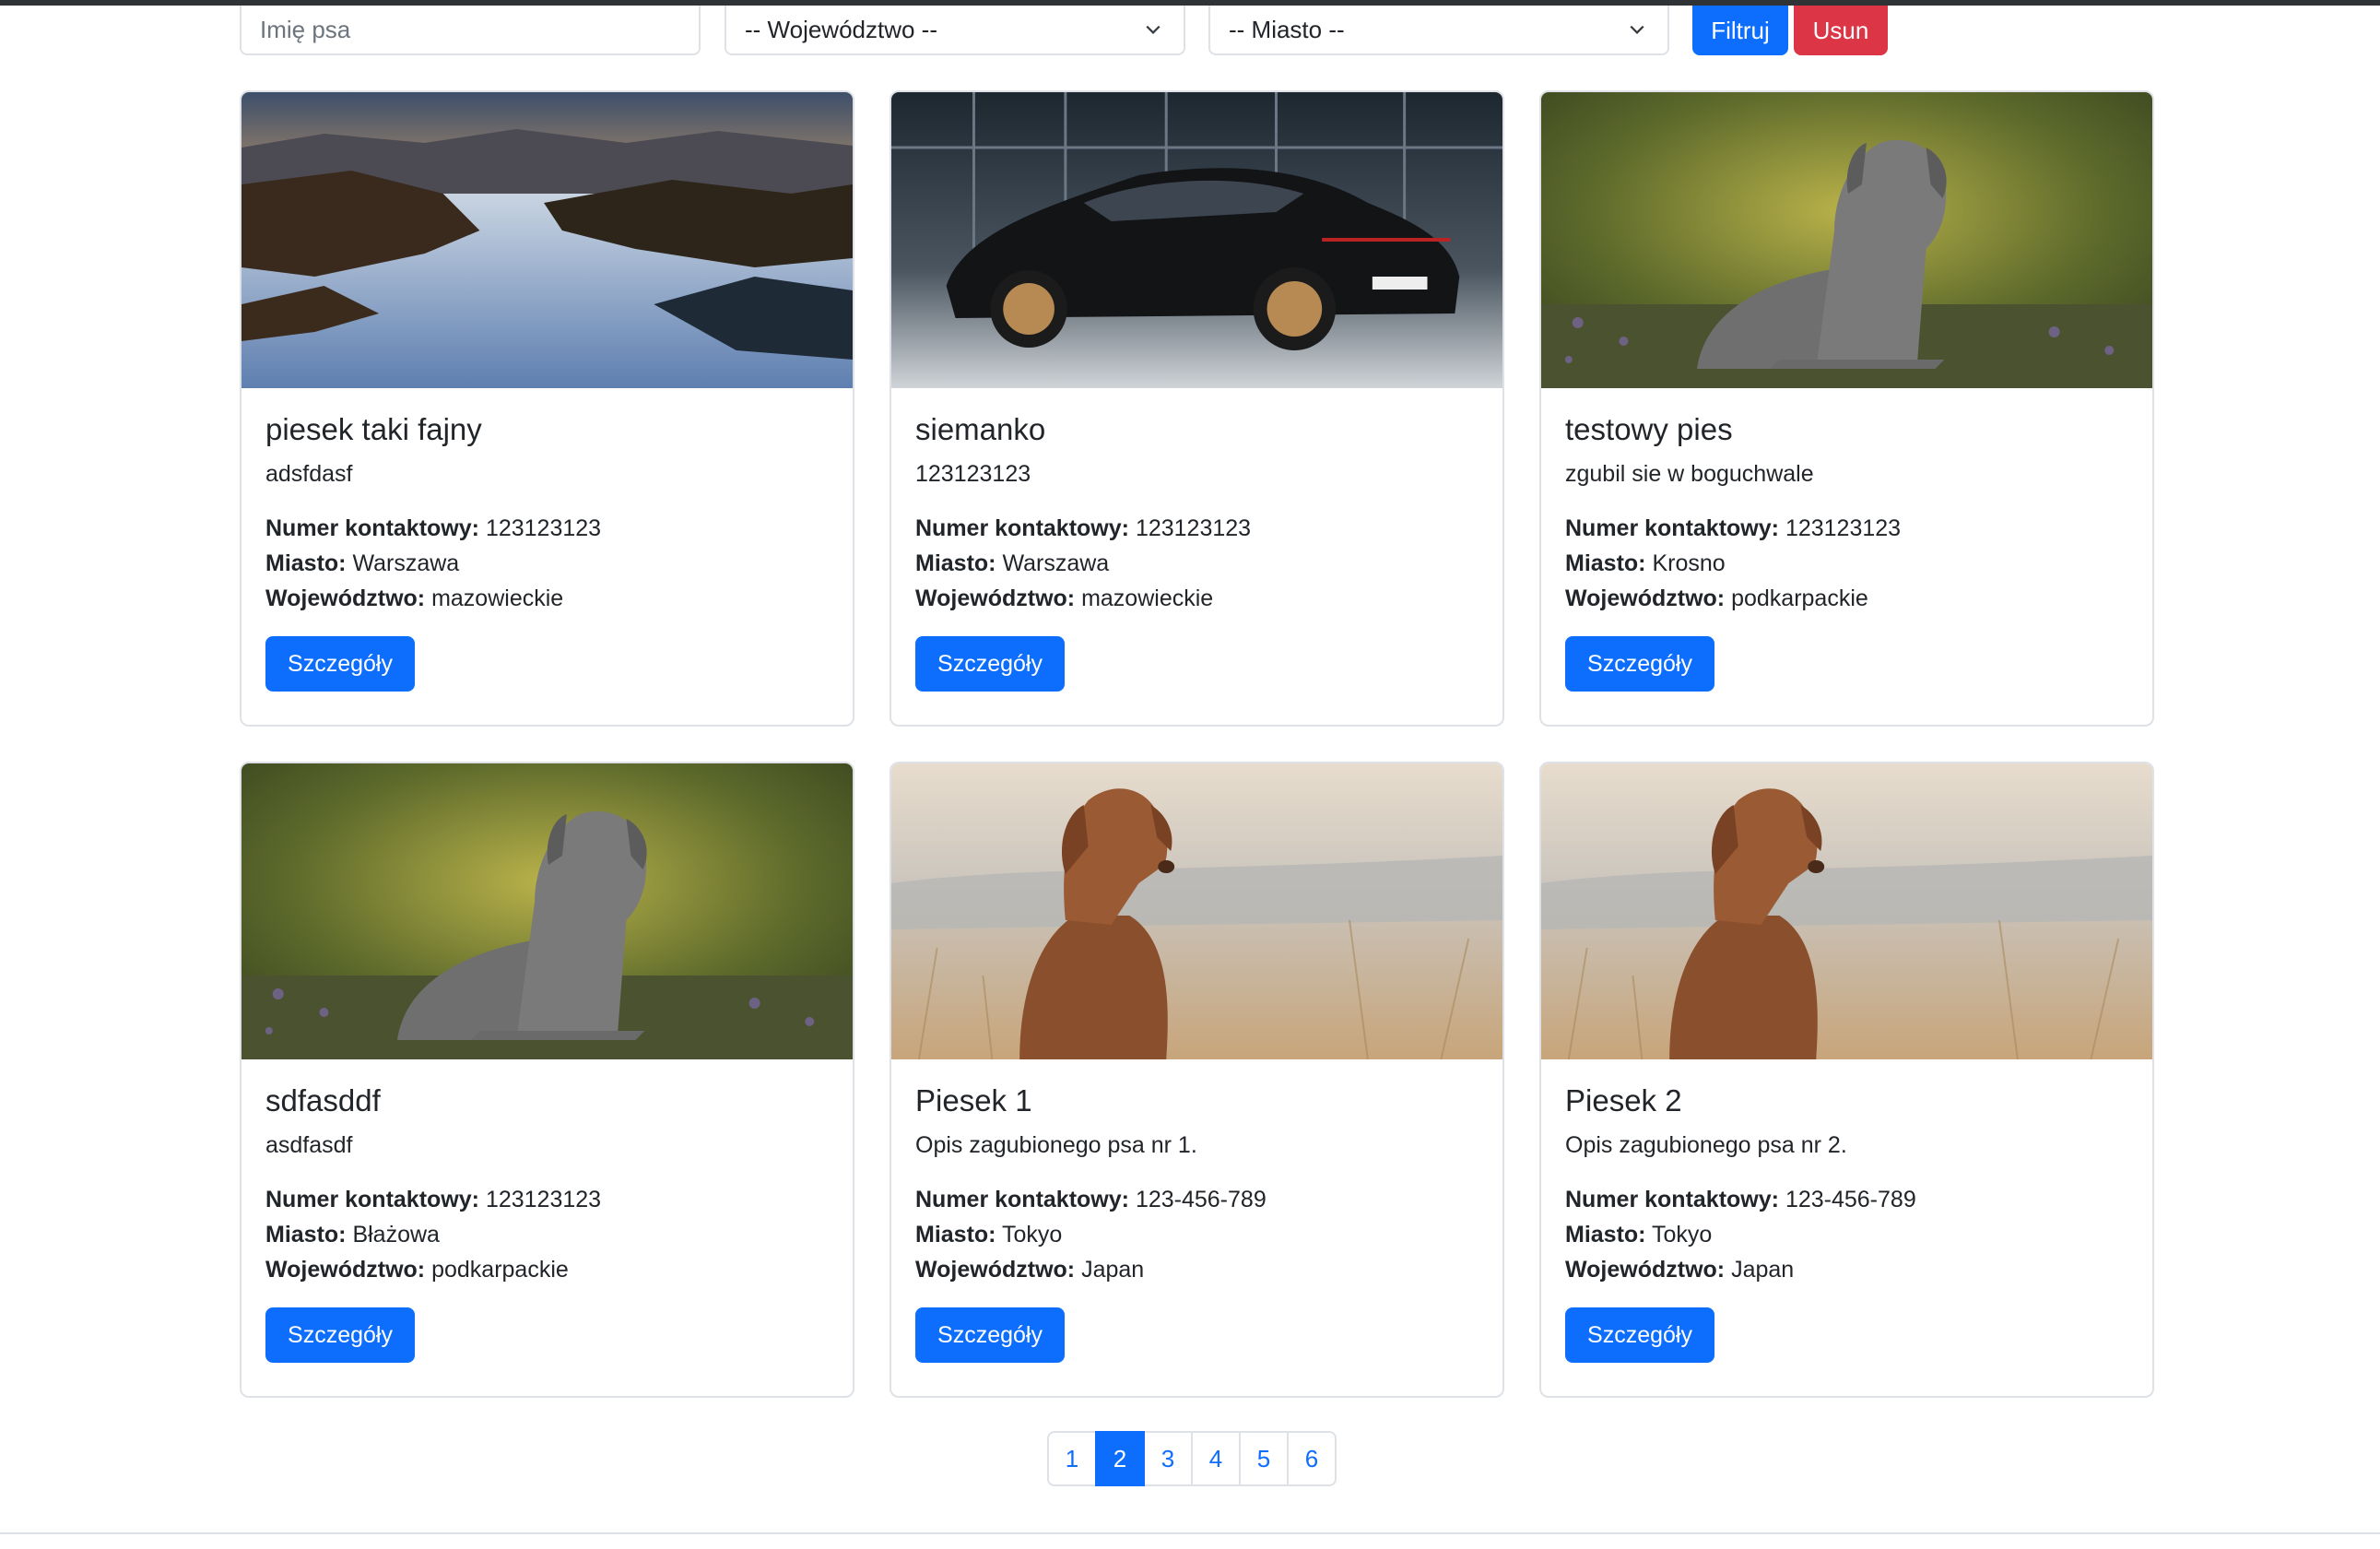  I want to click on footer-divider, so click(1190, 1533).